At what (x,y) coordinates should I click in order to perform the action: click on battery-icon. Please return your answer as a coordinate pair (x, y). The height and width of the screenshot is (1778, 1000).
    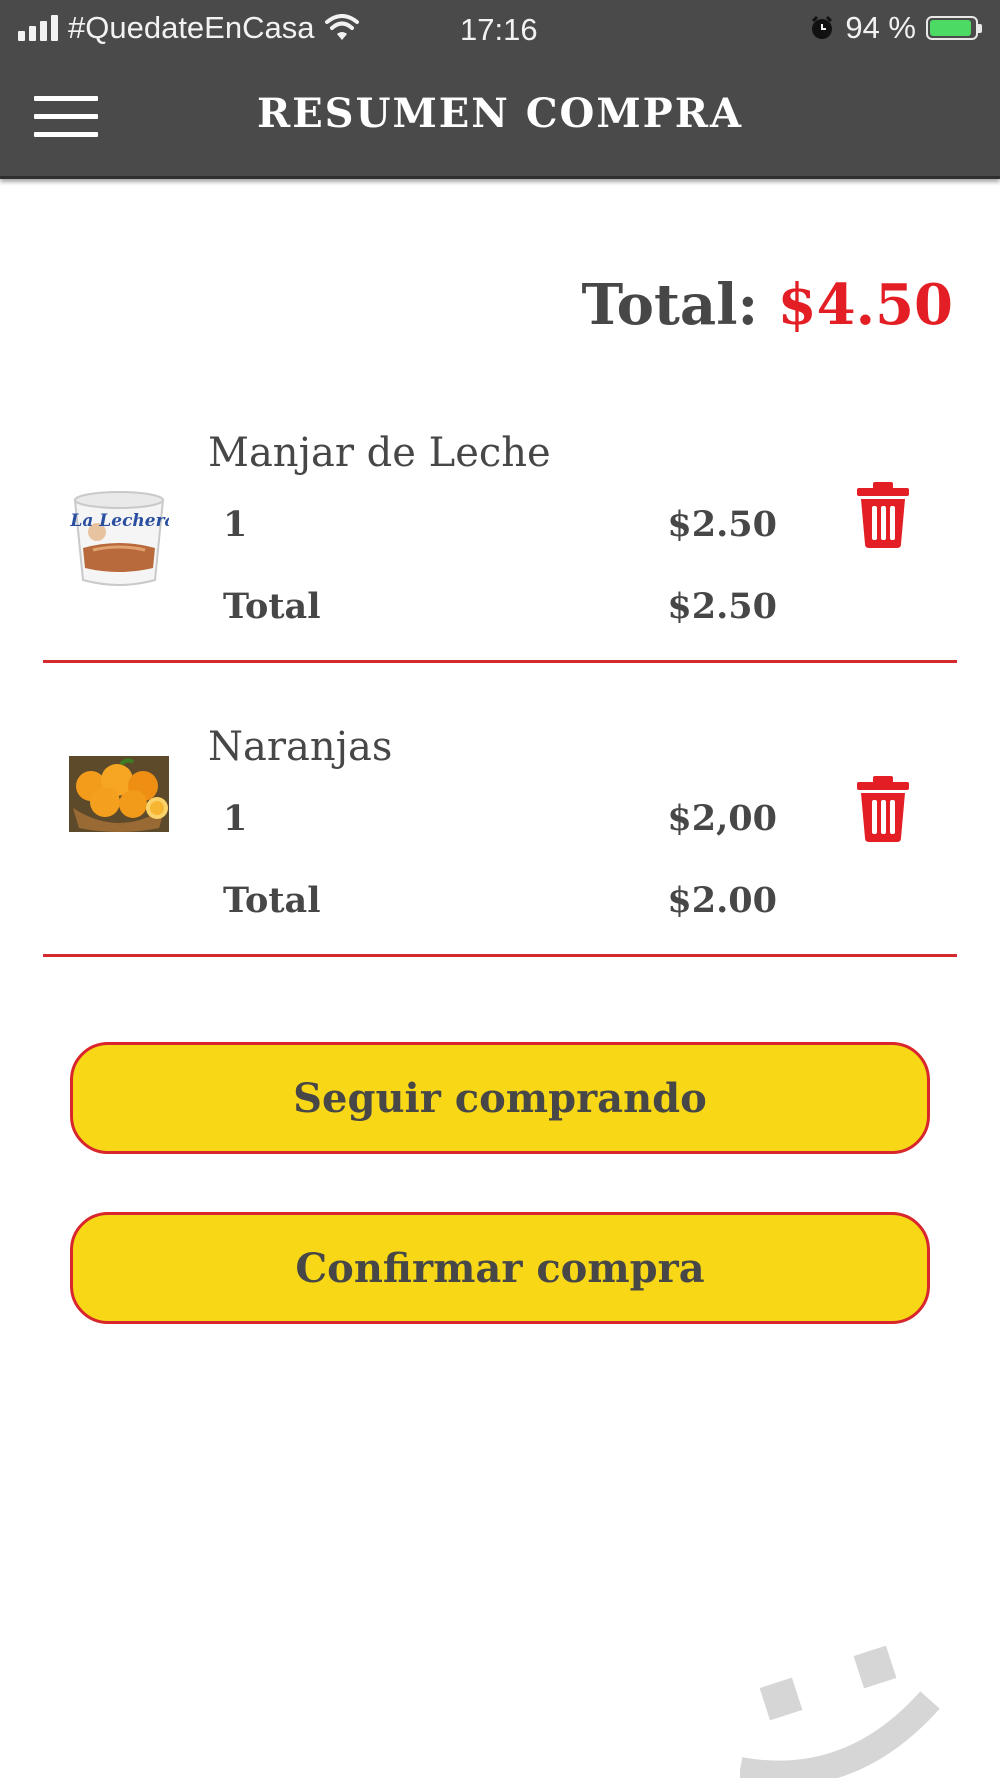
    Looking at the image, I should click on (954, 28).